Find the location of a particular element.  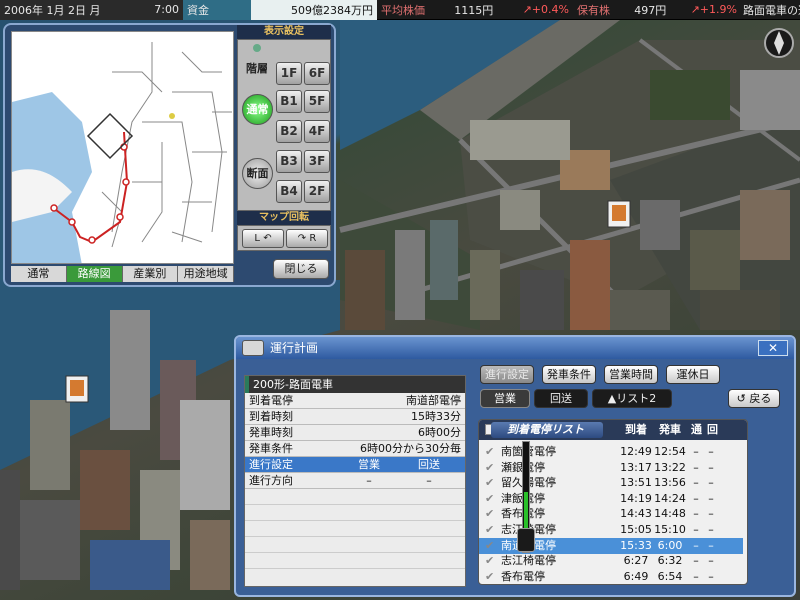

floor-2f-button: 2F is located at coordinates (317, 191).